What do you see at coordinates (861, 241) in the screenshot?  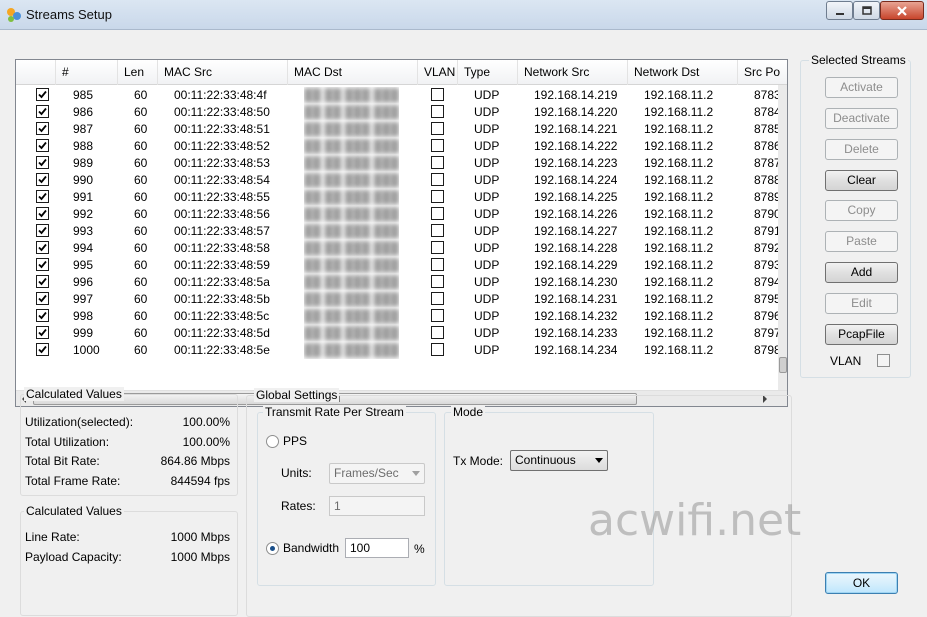 I see `paste-button: Paste` at bounding box center [861, 241].